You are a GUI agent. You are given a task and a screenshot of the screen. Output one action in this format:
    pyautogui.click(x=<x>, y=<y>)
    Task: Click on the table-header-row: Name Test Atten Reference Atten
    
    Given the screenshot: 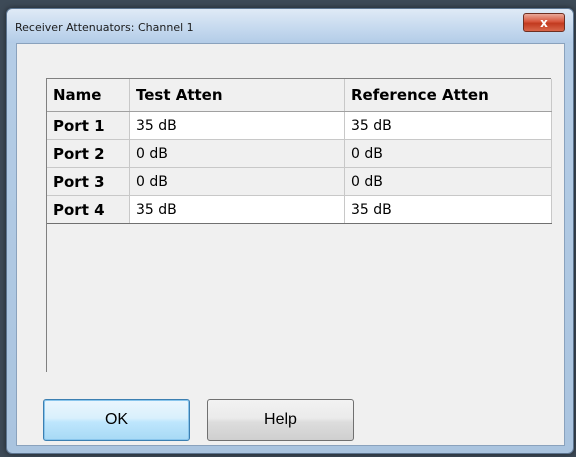 What is the action you would take?
    pyautogui.click(x=299, y=95)
    